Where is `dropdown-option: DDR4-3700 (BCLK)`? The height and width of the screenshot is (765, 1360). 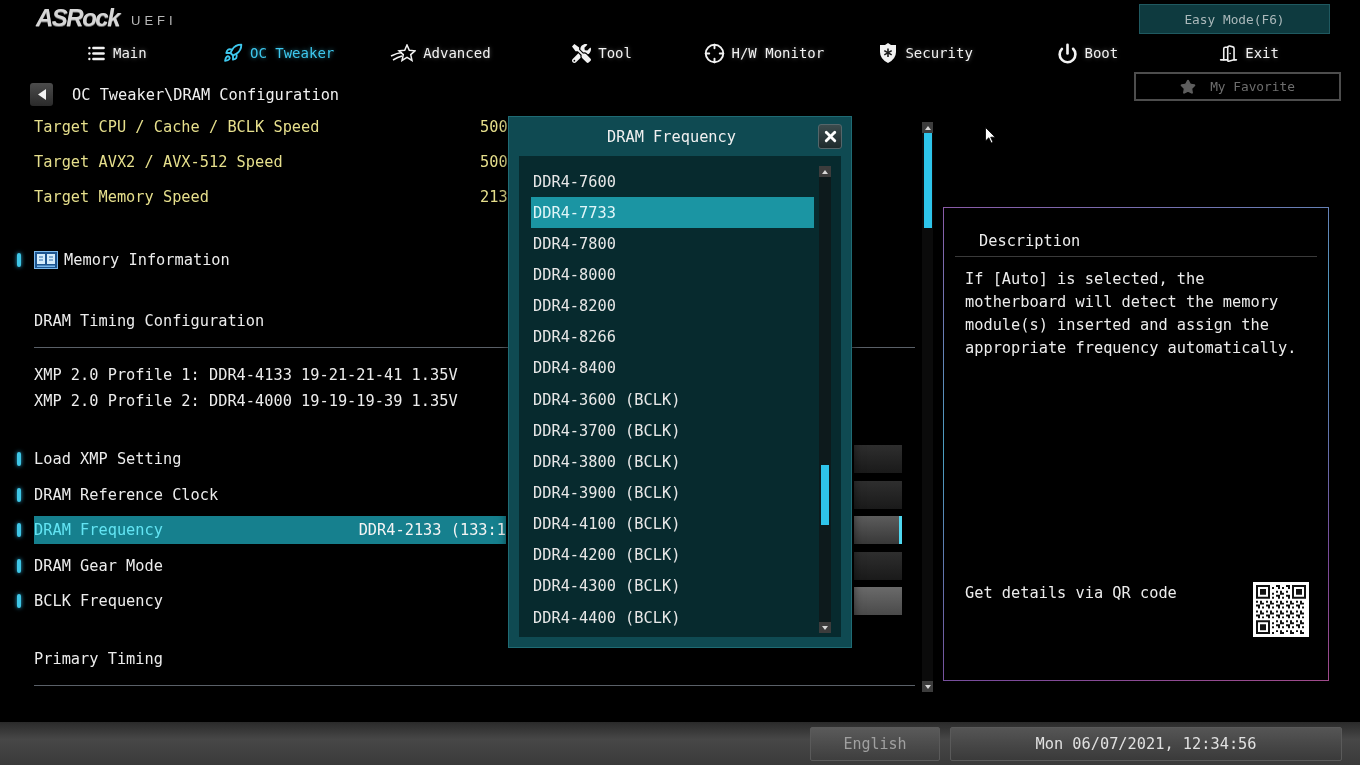
dropdown-option: DDR4-3700 (BCLK) is located at coordinates (672, 431).